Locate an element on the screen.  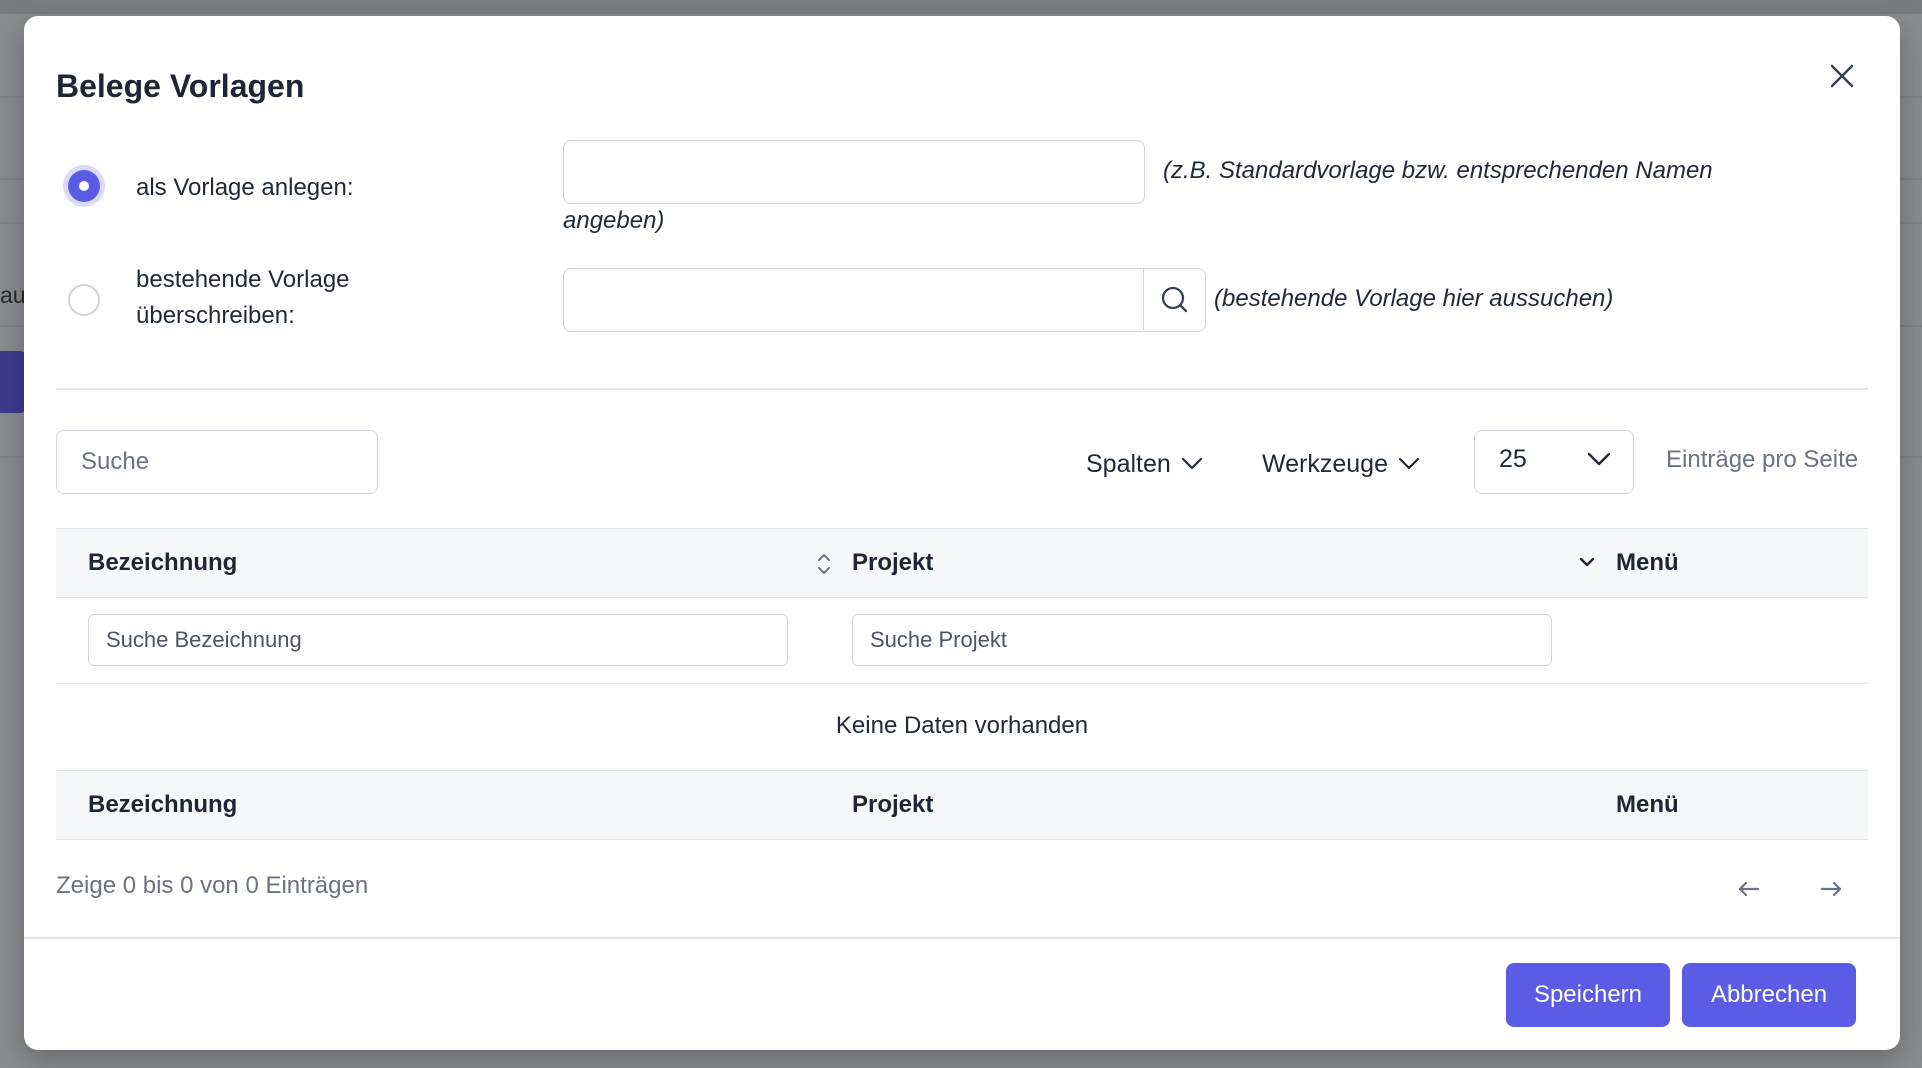
table-header: Bezeichnung Projekt Menü is located at coordinates (962, 563).